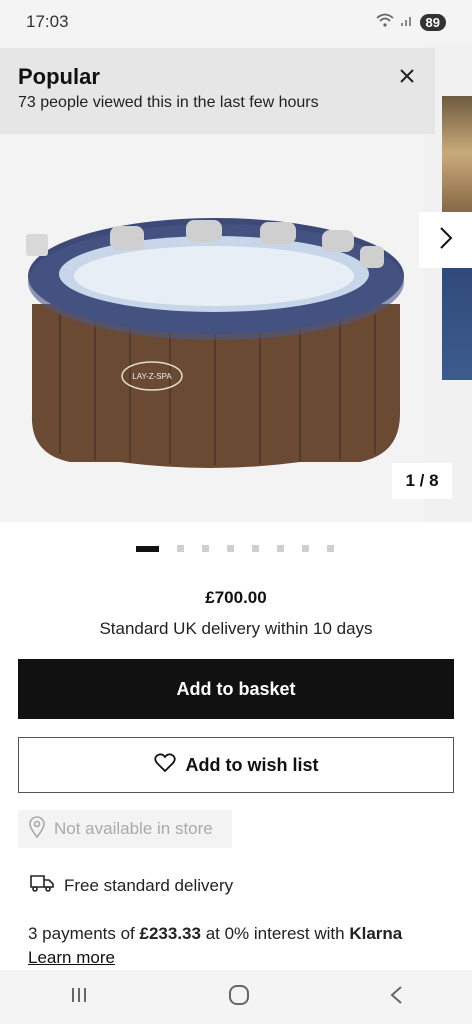 This screenshot has width=472, height=1024. Describe the element at coordinates (384, 22) in the screenshot. I see `wifi-icon` at that location.